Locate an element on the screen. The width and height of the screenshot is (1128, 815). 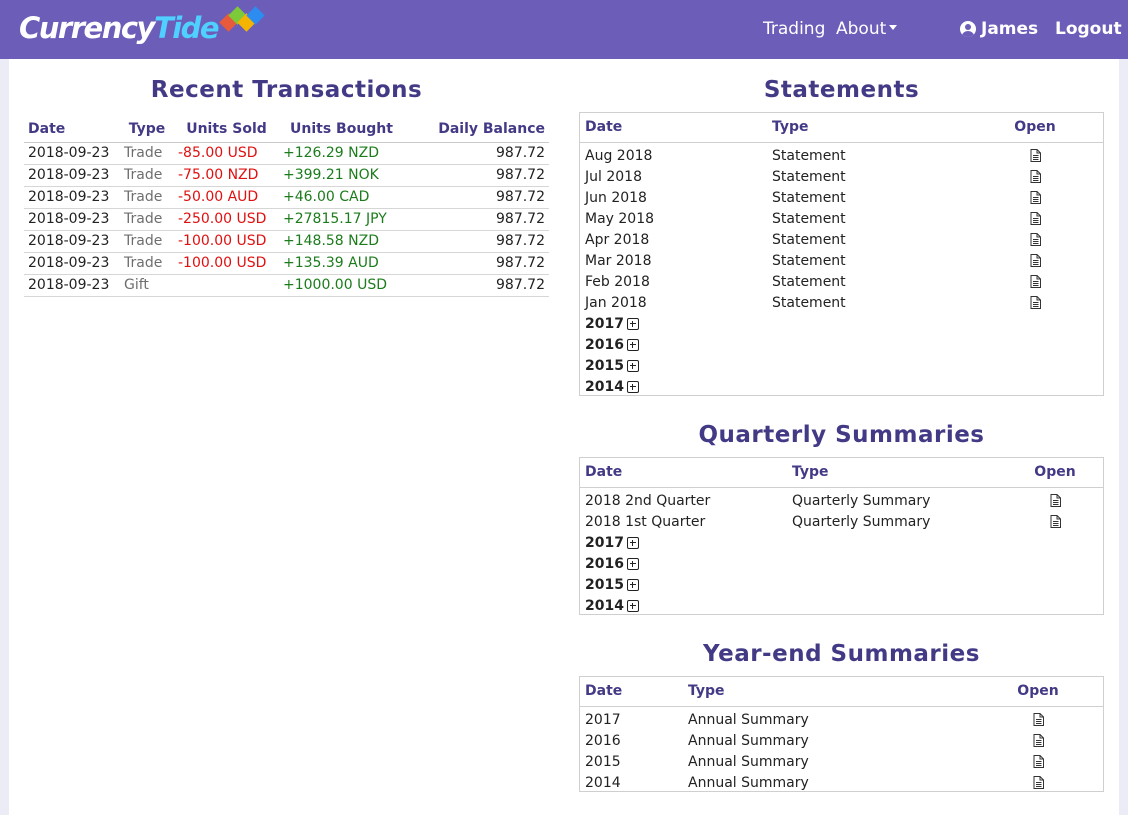
annual-summary-row: 2015 Annual Summary is located at coordinates (841, 761).